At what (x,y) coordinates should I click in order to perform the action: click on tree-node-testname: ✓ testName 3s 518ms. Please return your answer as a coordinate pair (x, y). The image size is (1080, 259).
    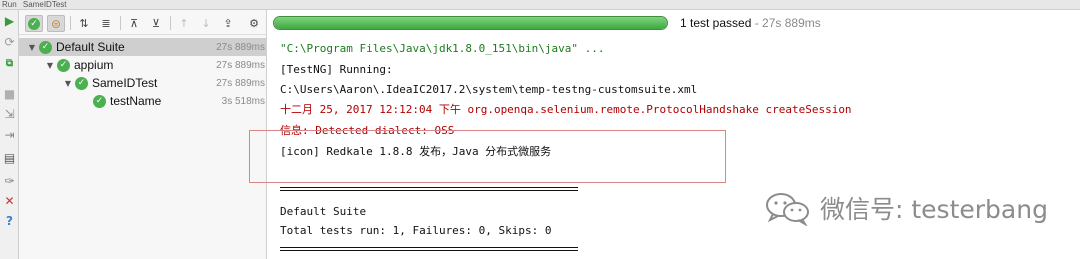
    Looking at the image, I should click on (143, 101).